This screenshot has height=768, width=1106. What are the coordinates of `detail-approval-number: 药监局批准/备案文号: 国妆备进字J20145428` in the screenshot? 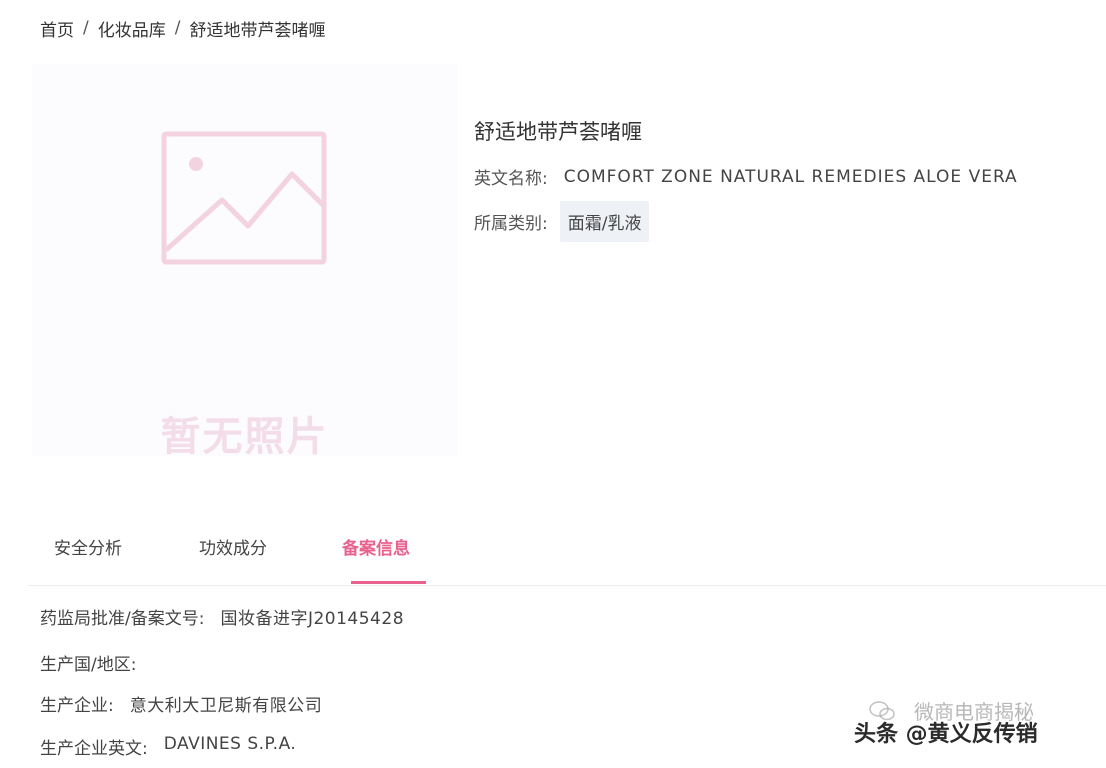 It's located at (222, 616).